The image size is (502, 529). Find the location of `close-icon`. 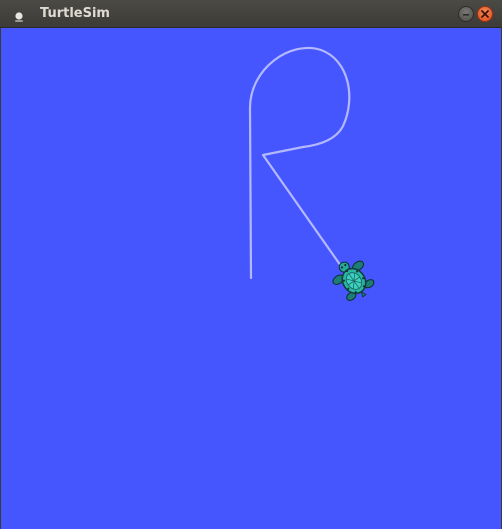

close-icon is located at coordinates (485, 14).